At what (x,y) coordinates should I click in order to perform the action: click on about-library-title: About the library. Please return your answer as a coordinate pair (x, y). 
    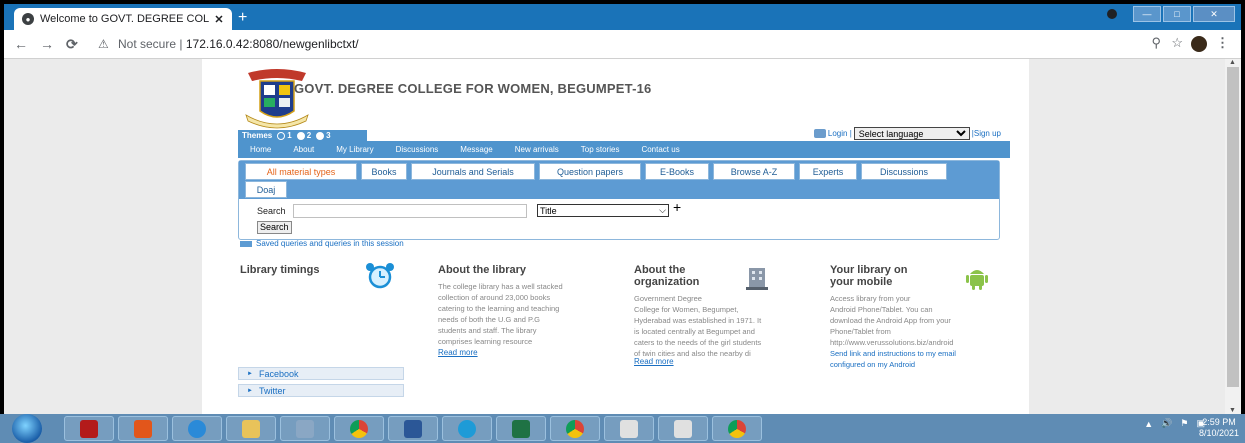
    Looking at the image, I should click on (482, 270).